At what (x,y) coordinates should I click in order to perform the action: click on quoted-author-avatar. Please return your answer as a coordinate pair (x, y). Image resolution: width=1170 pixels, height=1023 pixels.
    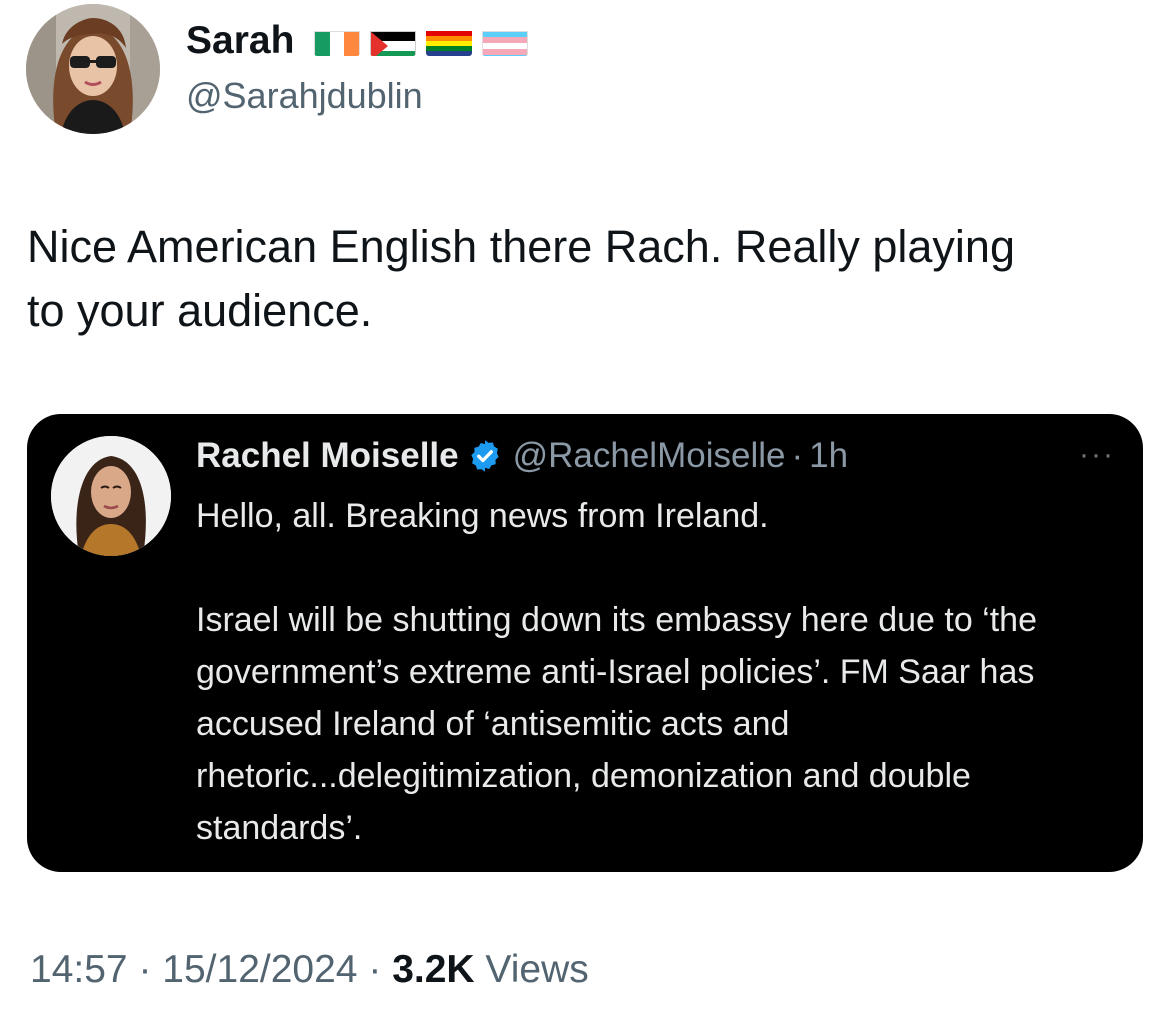
    Looking at the image, I should click on (111, 496).